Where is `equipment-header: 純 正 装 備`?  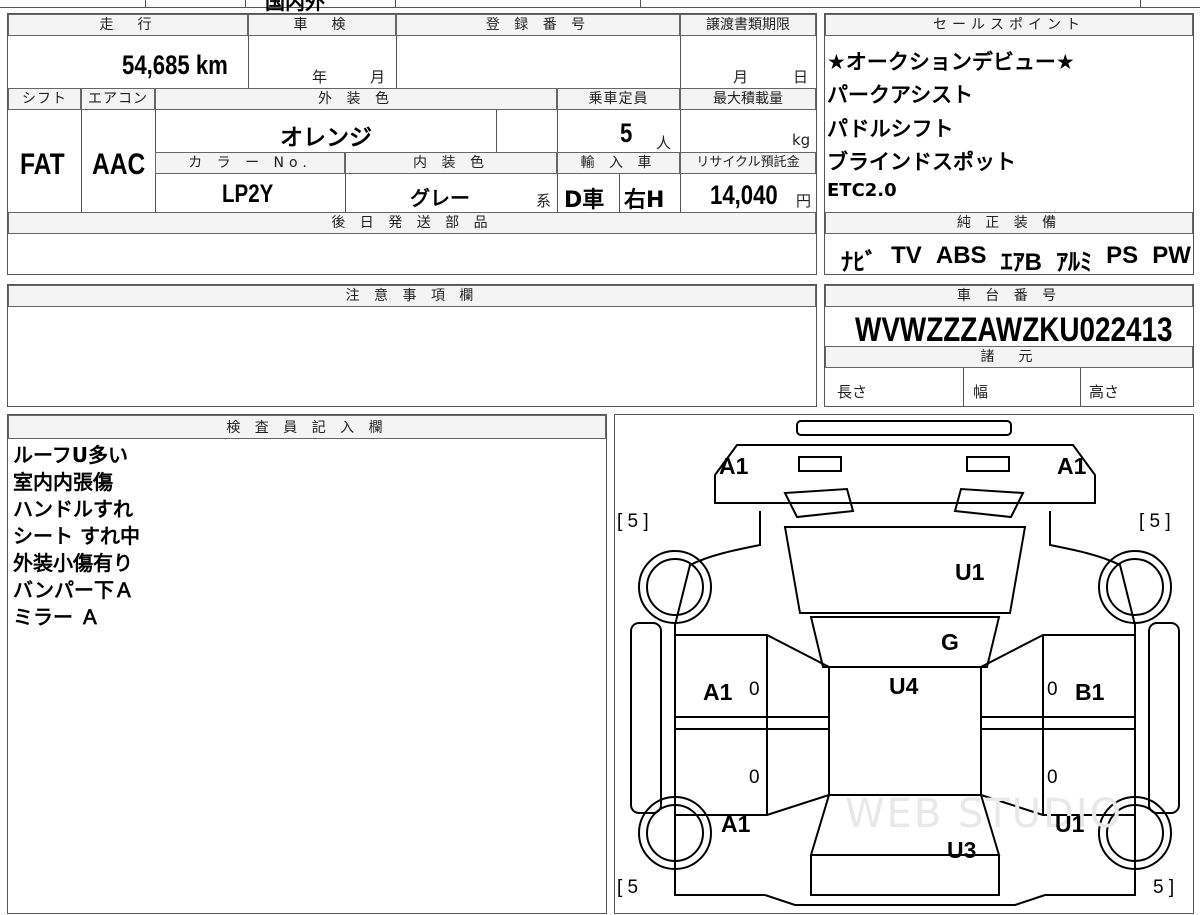 equipment-header: 純 正 装 備 is located at coordinates (1009, 223).